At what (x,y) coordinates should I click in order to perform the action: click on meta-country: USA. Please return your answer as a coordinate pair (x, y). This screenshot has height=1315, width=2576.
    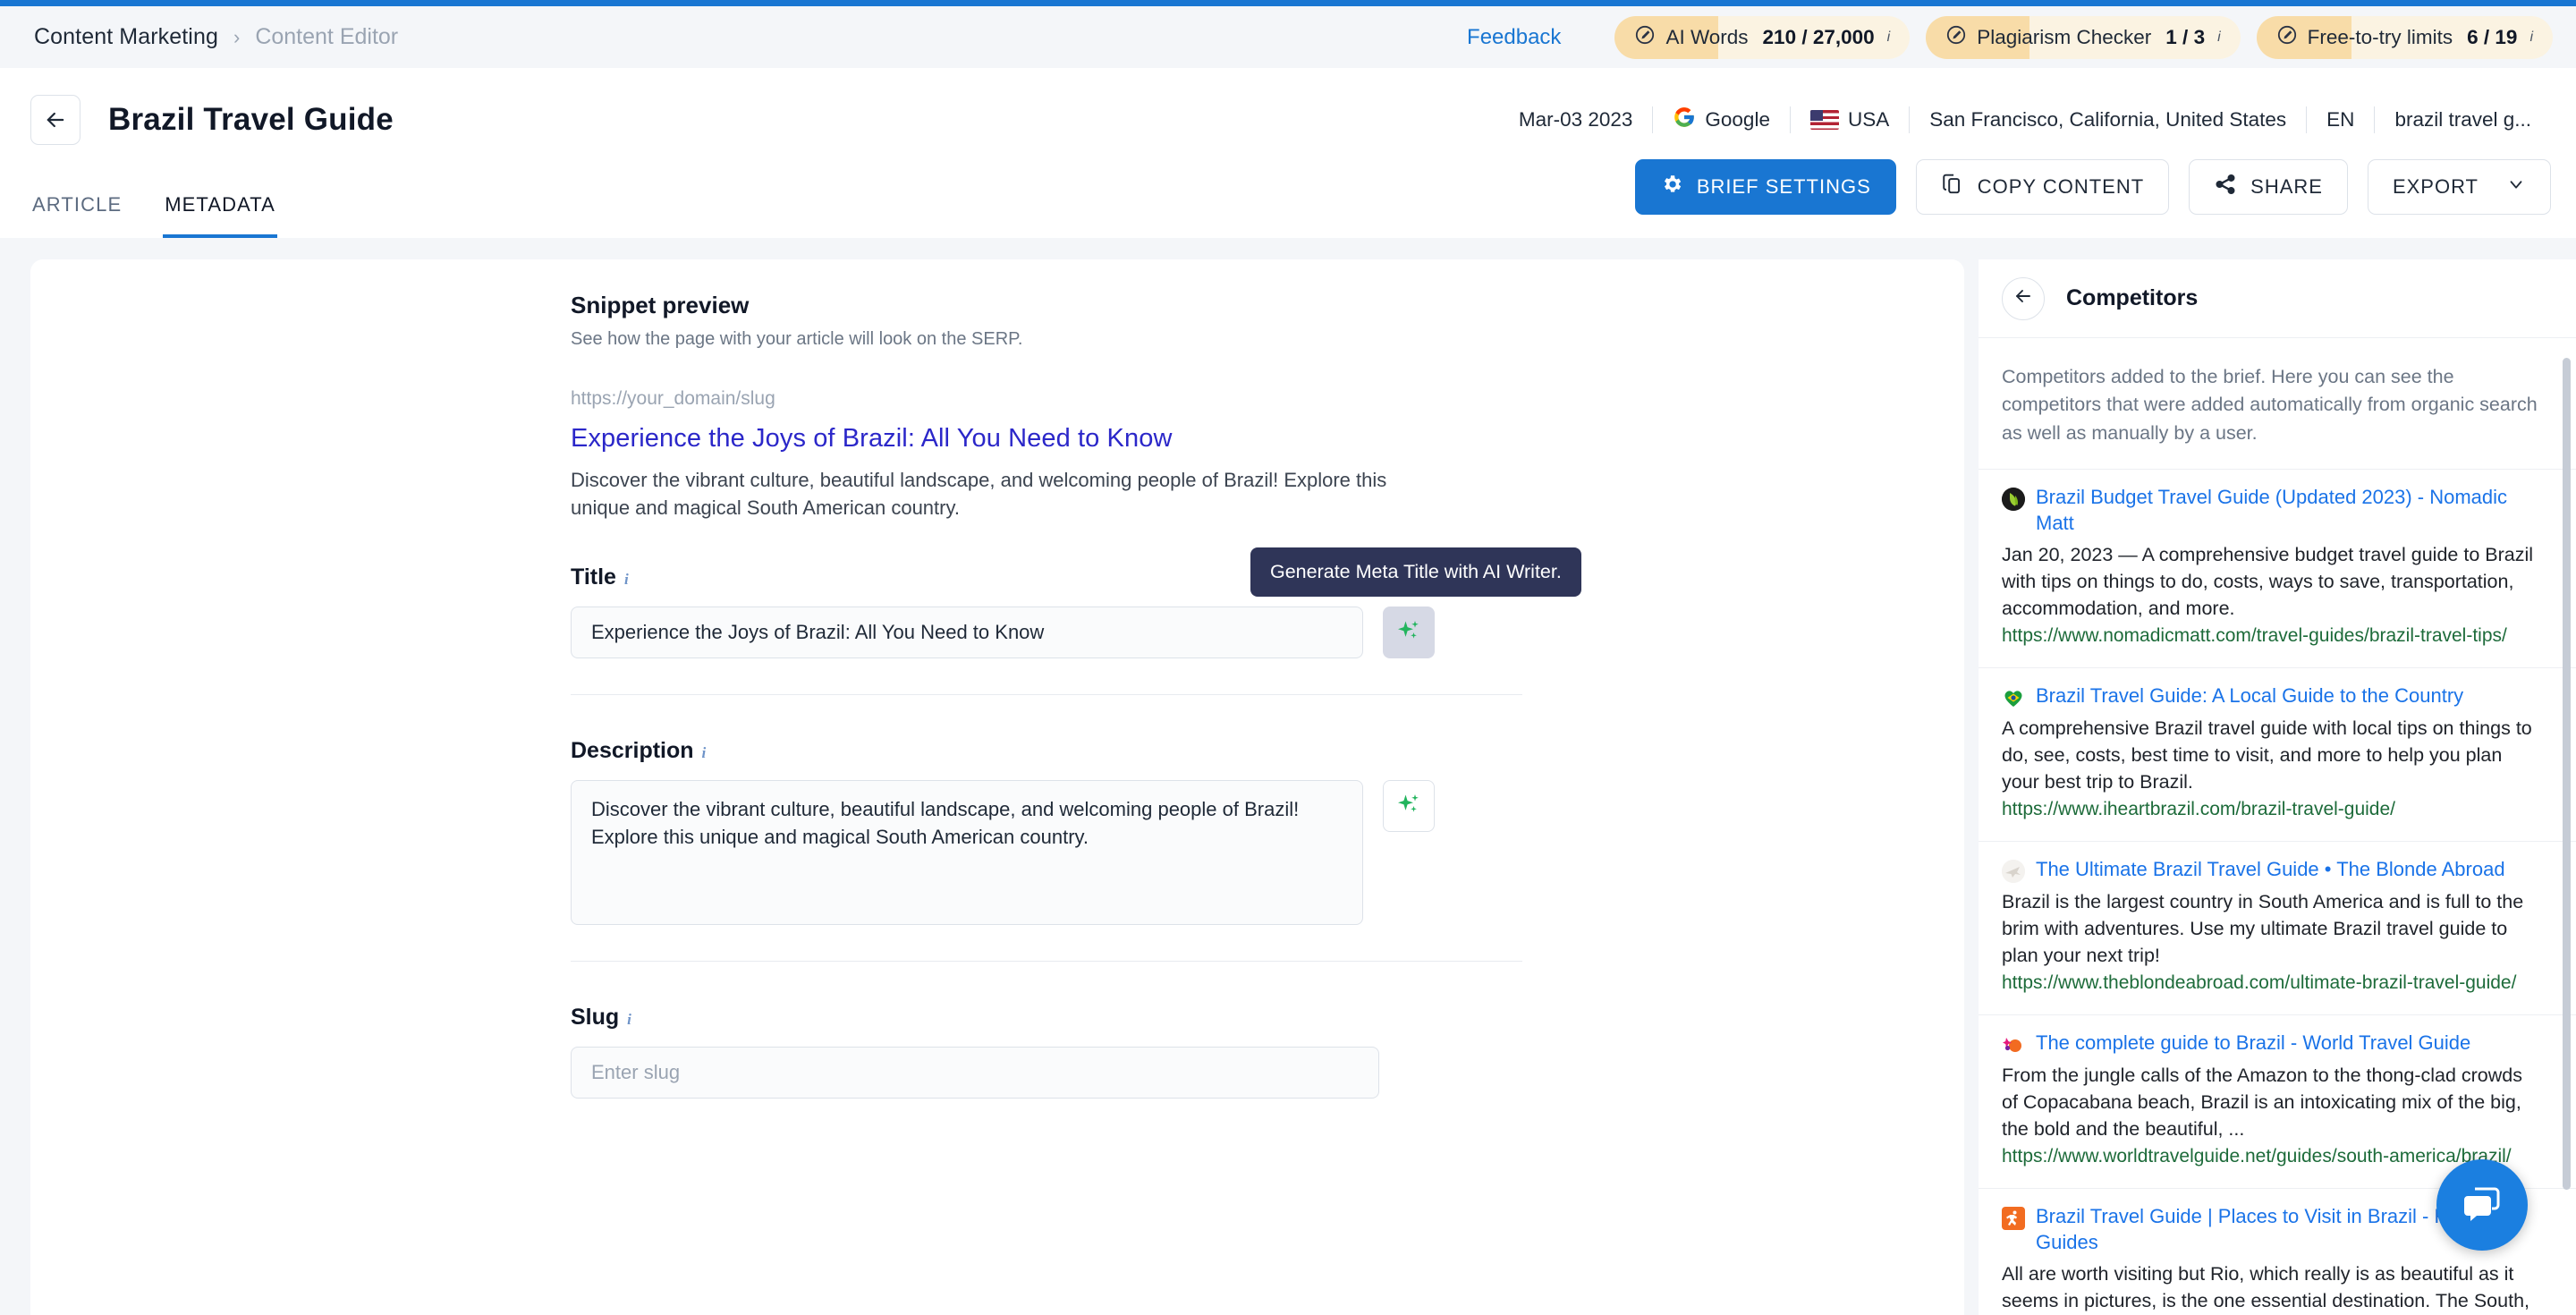
    Looking at the image, I should click on (1850, 120).